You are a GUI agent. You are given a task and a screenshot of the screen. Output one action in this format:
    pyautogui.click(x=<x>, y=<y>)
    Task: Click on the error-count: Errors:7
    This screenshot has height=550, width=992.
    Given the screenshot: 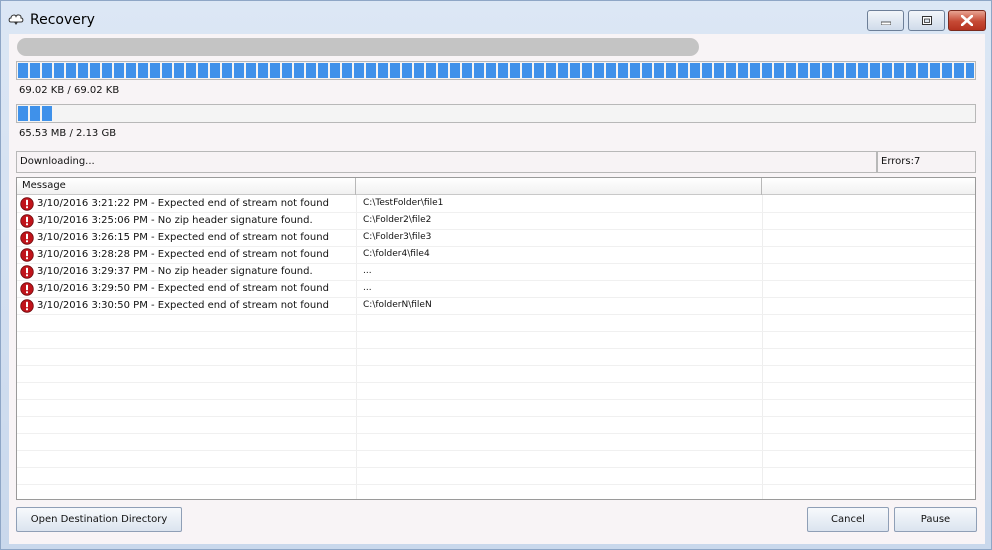 What is the action you would take?
    pyautogui.click(x=926, y=162)
    